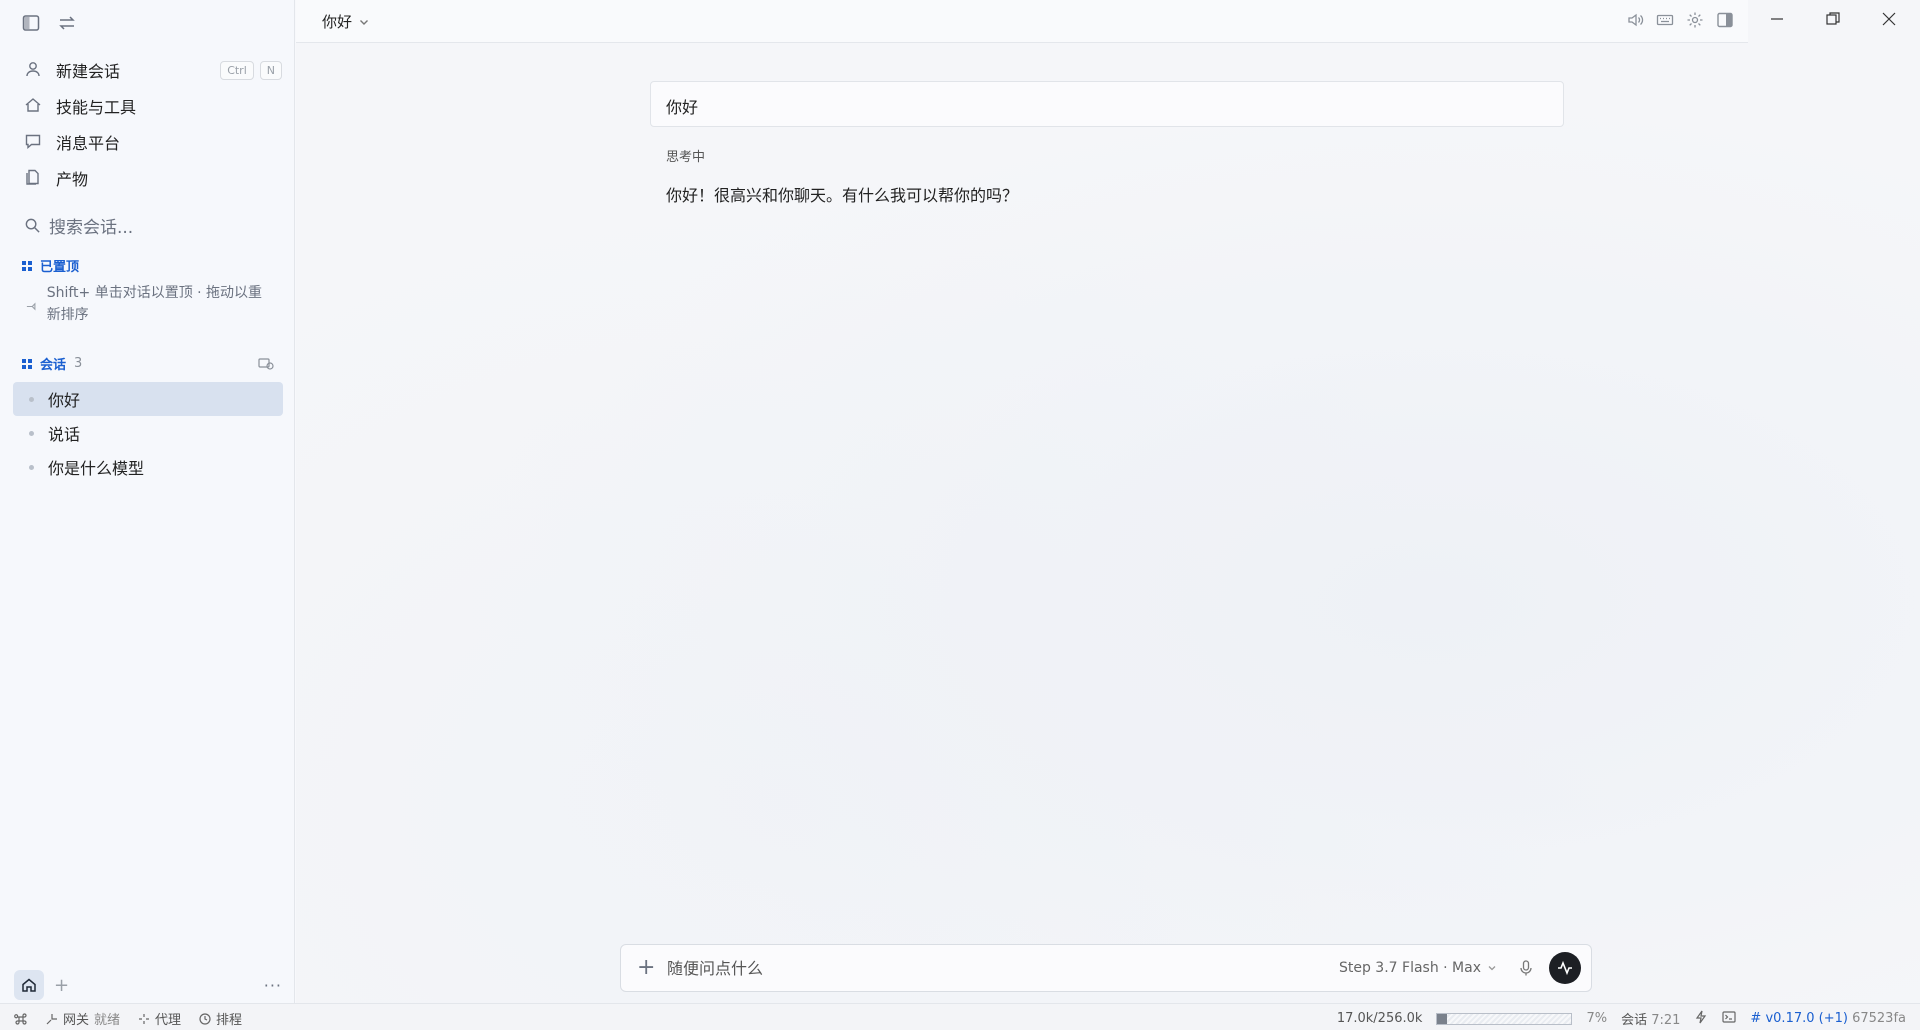 Image resolution: width=1920 pixels, height=1030 pixels. Describe the element at coordinates (273, 985) in the screenshot. I see `more-options-icon: ···` at that location.